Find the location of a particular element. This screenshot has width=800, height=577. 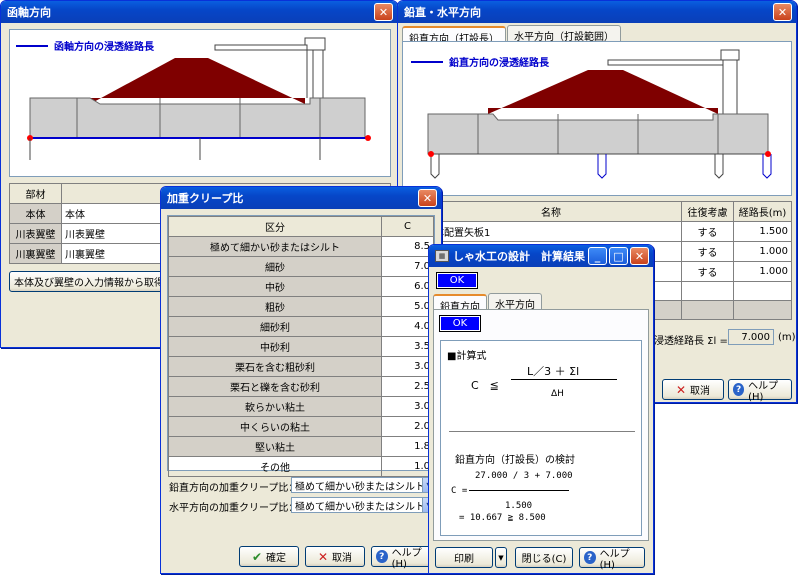

header-path-length: 経路長(m) is located at coordinates (762, 211).